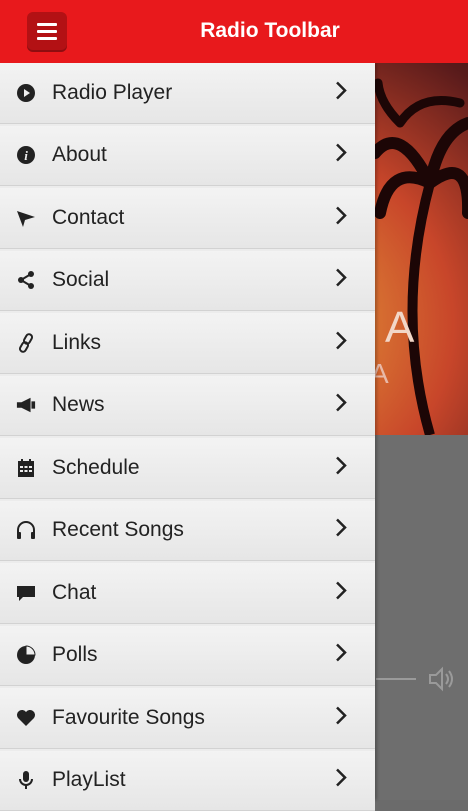 This screenshot has height=811, width=468. I want to click on microphone-icon, so click(26, 780).